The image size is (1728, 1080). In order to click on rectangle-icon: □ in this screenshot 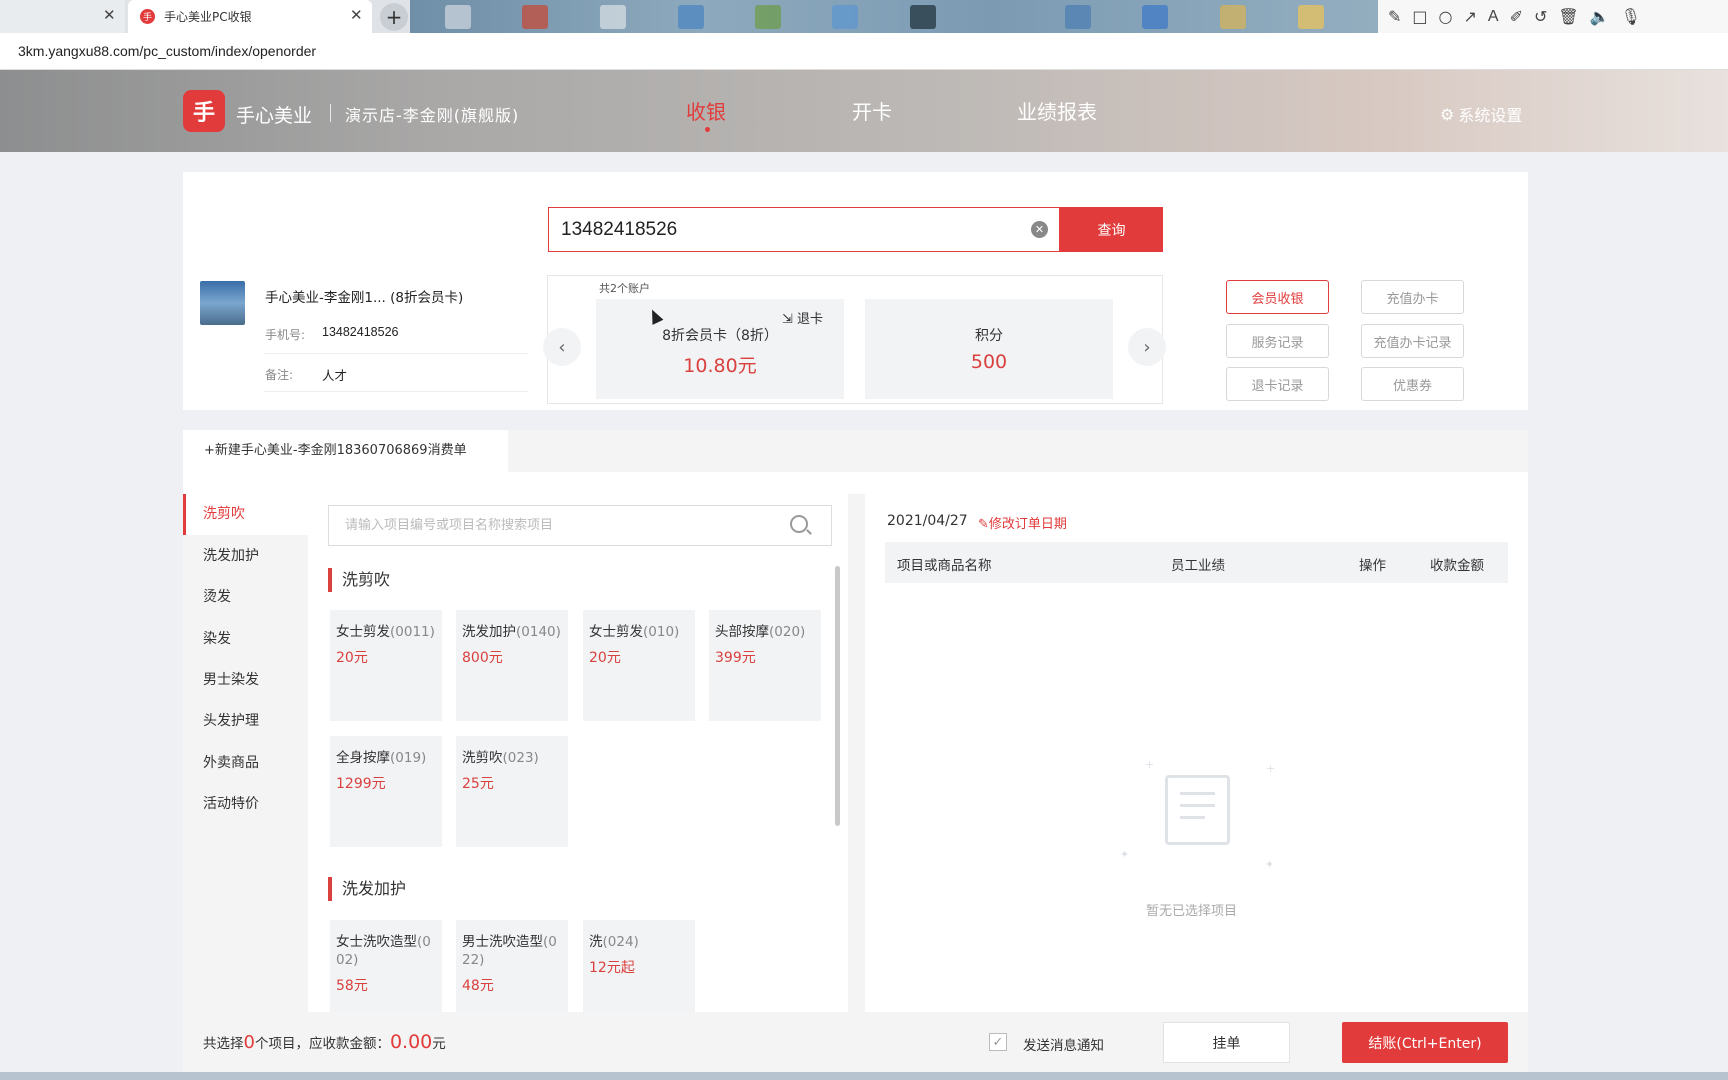, I will do `click(1419, 16)`.